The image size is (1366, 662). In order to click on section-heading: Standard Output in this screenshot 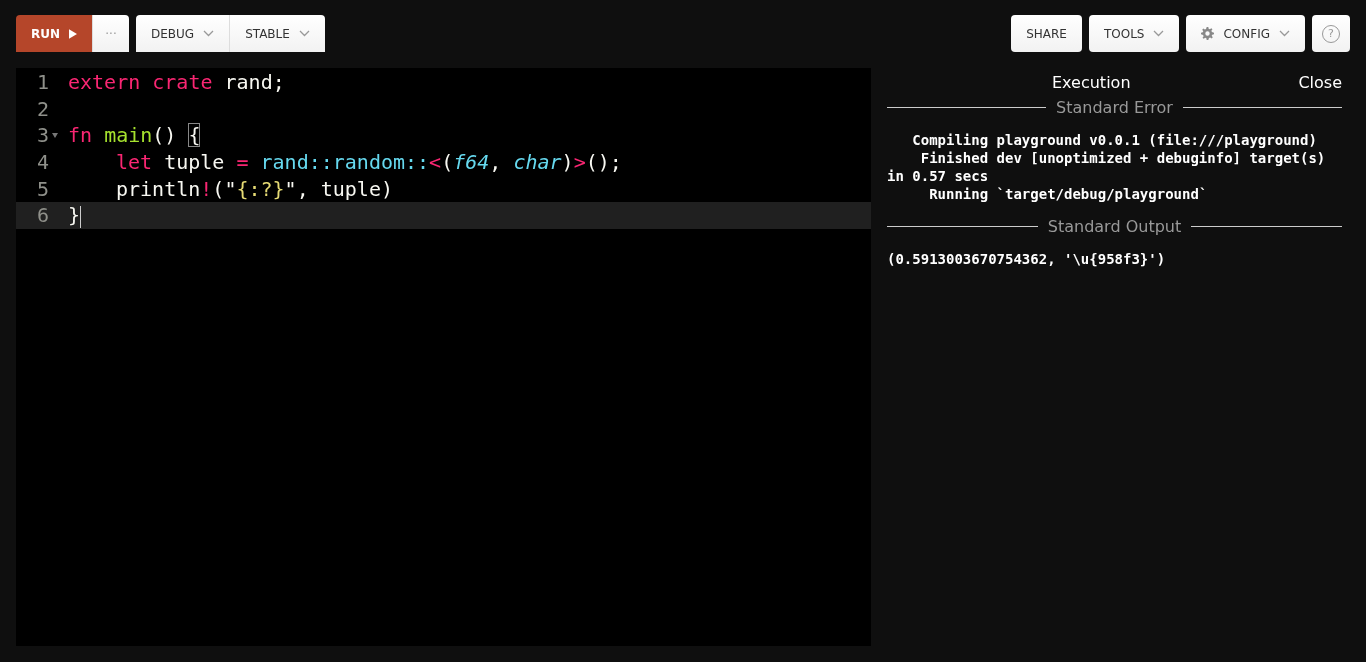, I will do `click(1114, 226)`.